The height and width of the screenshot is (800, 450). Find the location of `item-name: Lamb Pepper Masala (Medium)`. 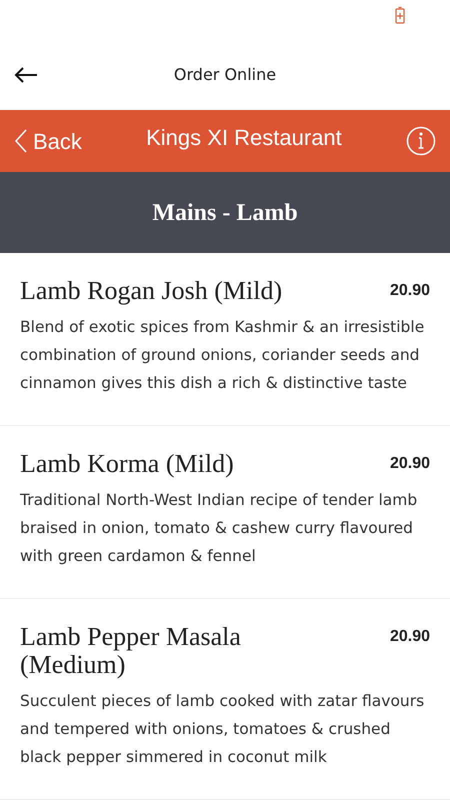

item-name: Lamb Pepper Masala (Medium) is located at coordinates (170, 651).